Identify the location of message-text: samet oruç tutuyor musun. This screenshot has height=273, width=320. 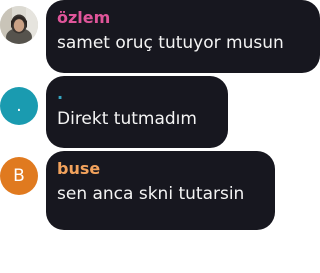
(170, 43).